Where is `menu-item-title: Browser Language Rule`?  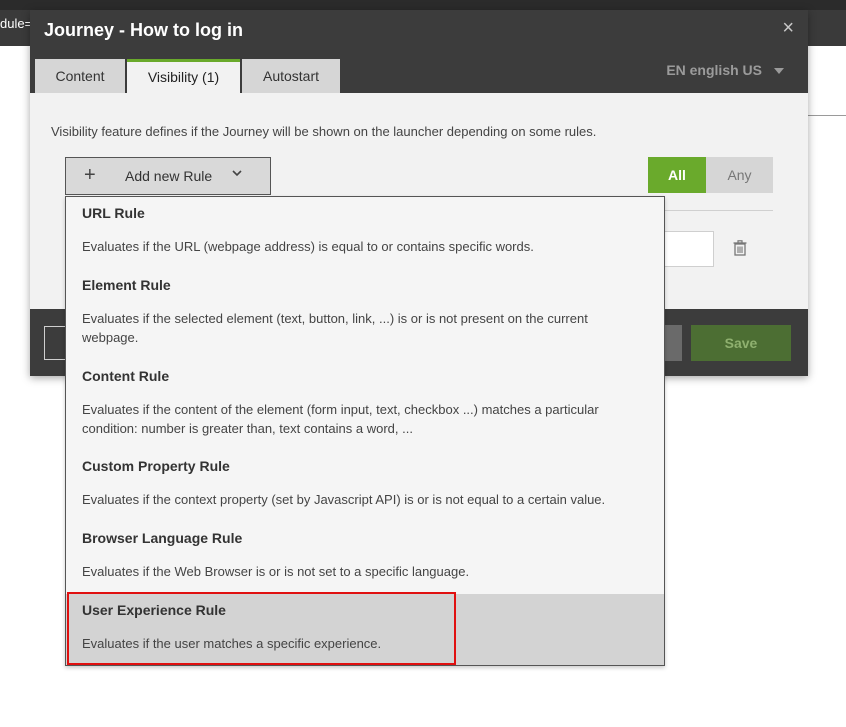 menu-item-title: Browser Language Rule is located at coordinates (162, 538).